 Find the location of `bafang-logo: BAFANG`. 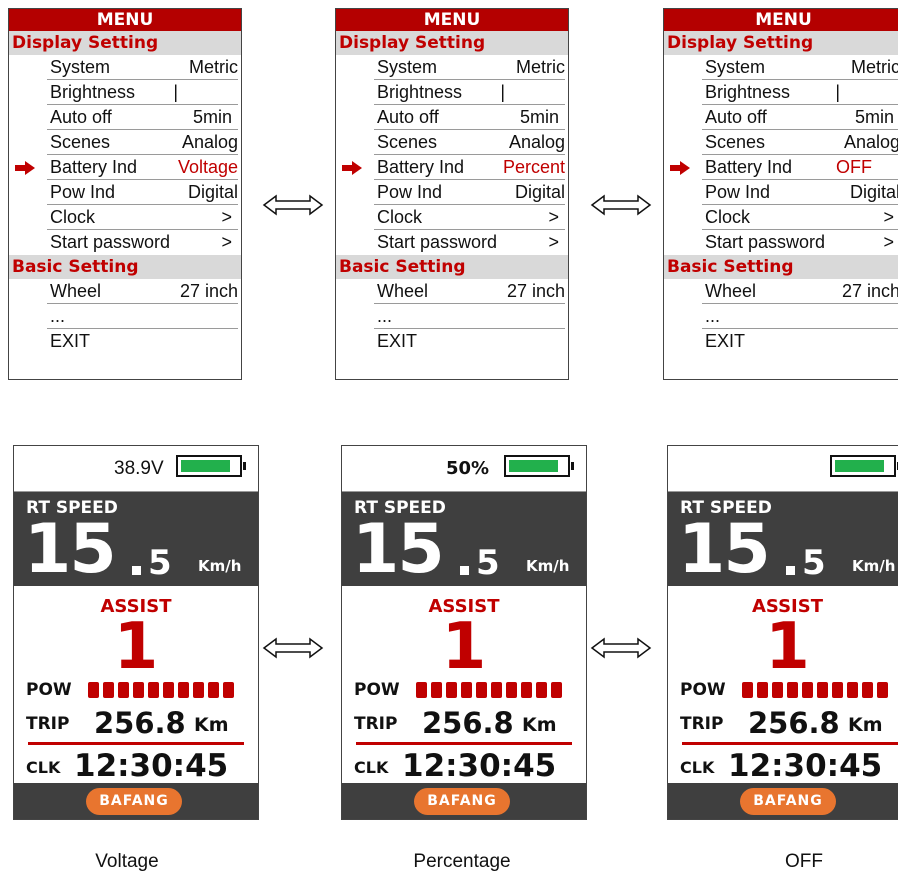

bafang-logo: BAFANG is located at coordinates (134, 801).